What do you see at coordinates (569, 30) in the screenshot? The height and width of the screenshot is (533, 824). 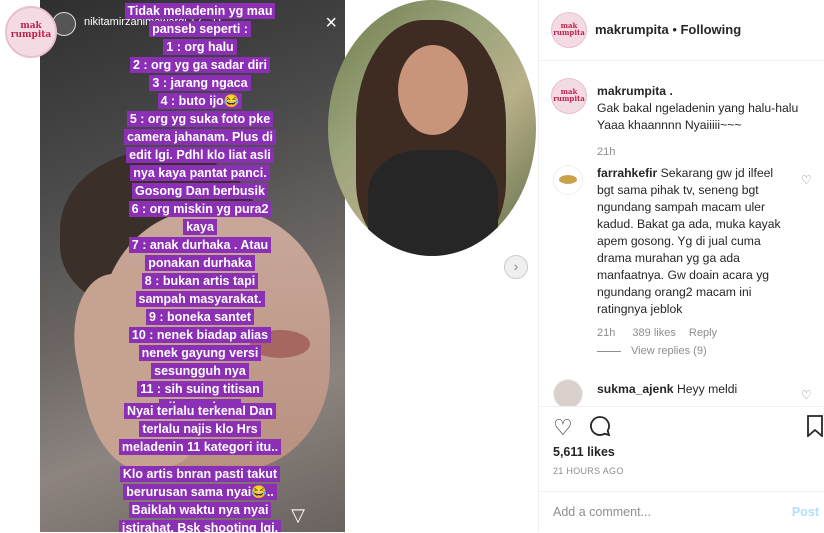 I see `avatar: mak rumpita` at bounding box center [569, 30].